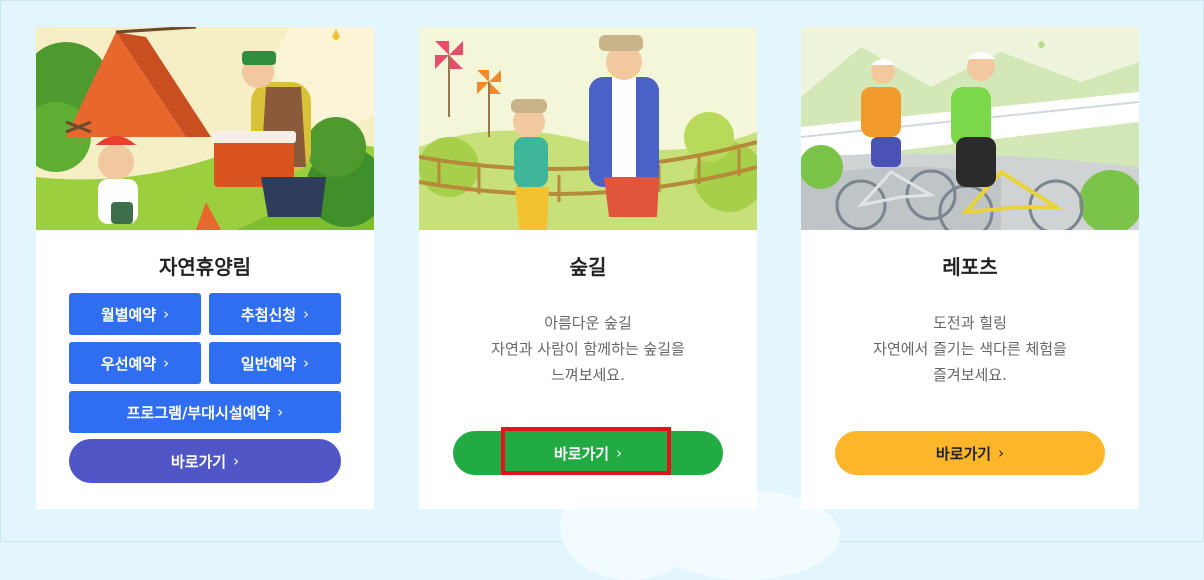 The image size is (1204, 580). I want to click on priority-reservation-button: 우선예약 ›, so click(135, 363).